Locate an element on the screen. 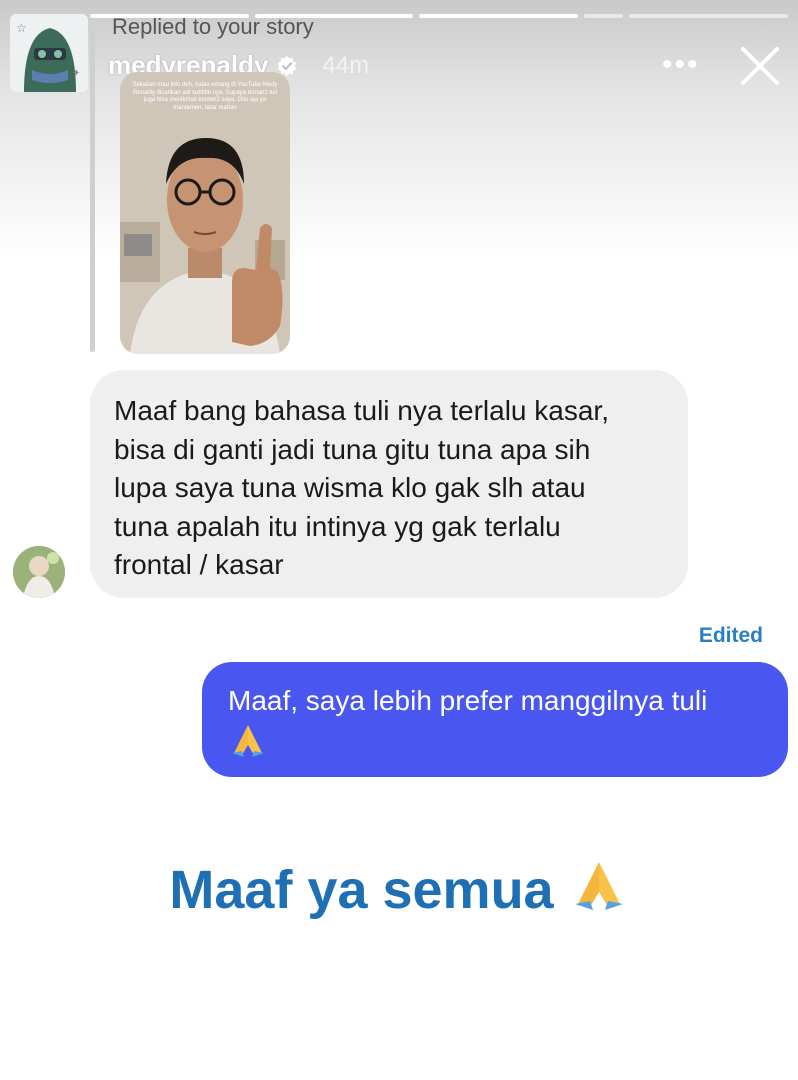  message-line: Maaf bang bahasa tuli nya terlalu kasar, is located at coordinates (361, 410).